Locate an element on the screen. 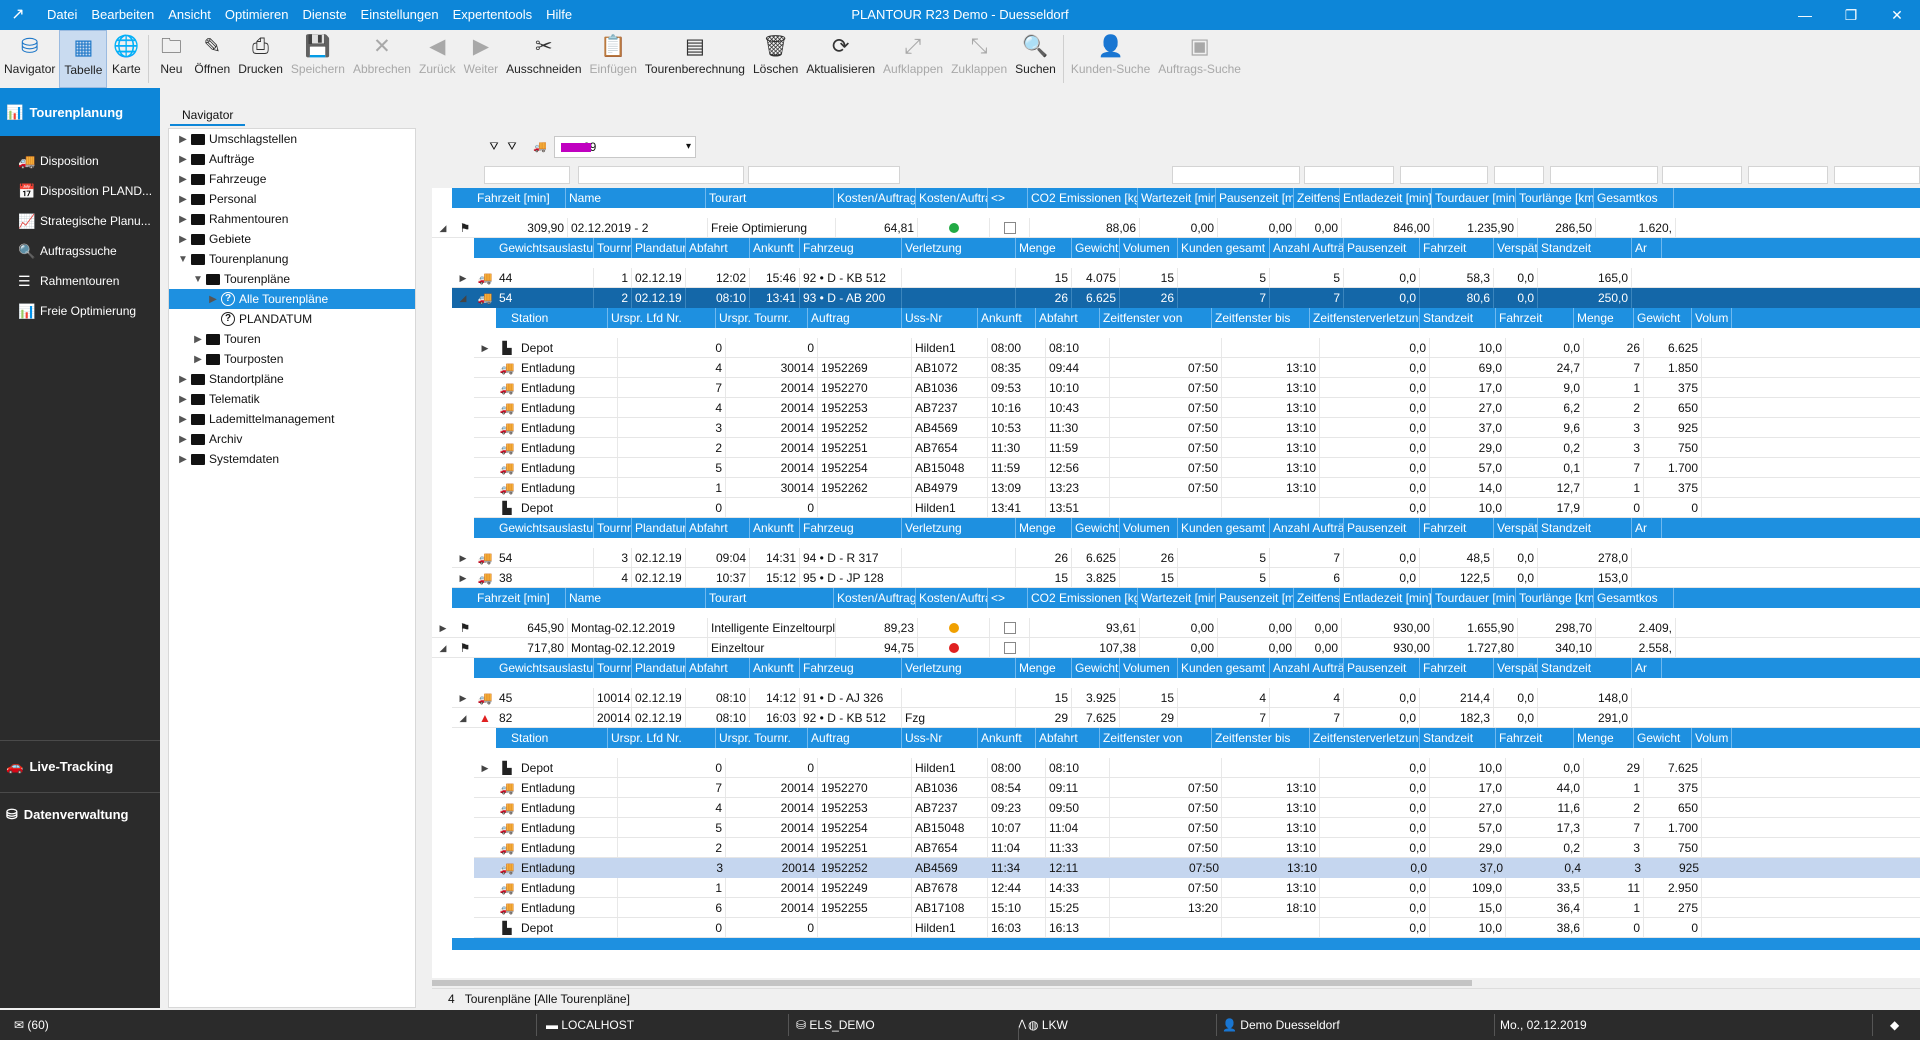  tabelle-button: ▦ Tabelle is located at coordinates (83, 59).